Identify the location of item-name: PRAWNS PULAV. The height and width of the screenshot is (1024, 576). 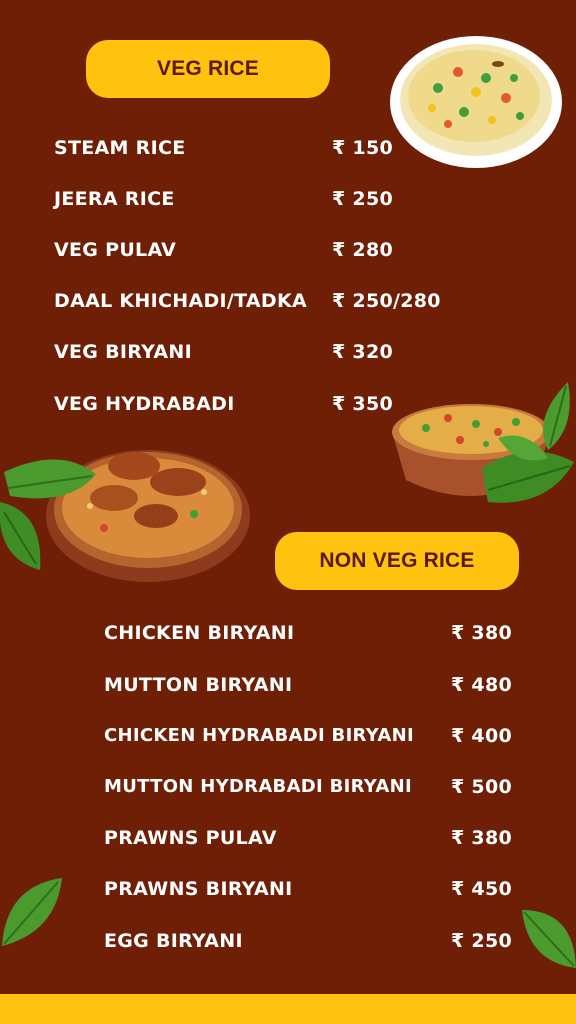
(190, 838).